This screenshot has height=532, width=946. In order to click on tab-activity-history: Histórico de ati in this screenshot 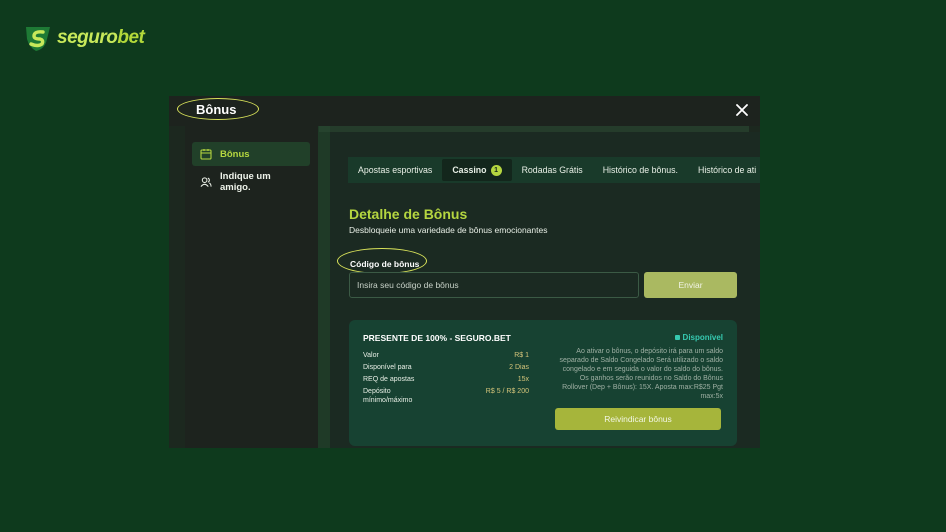, I will do `click(724, 170)`.